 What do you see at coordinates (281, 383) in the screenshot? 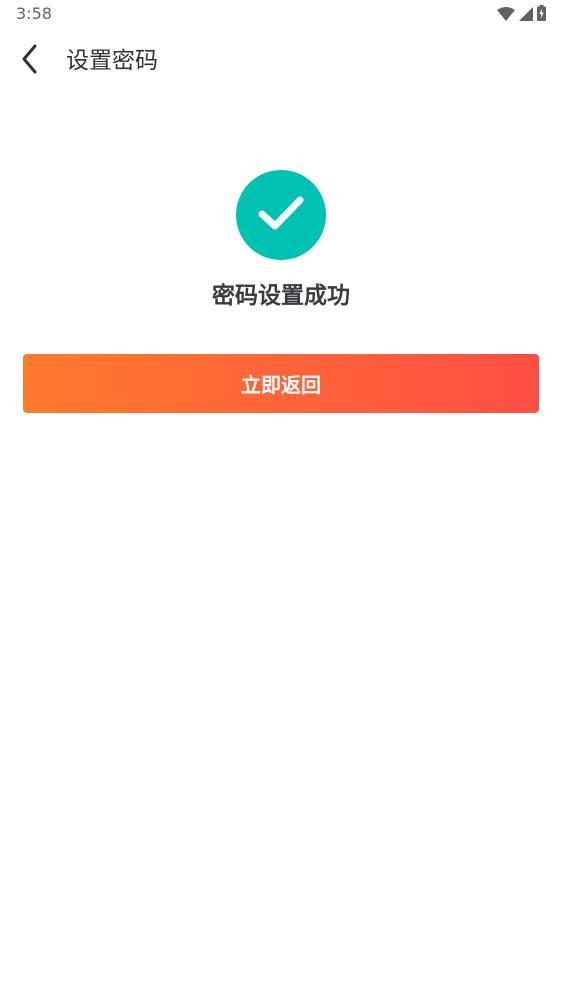
I see `return-button: 立即返回` at bounding box center [281, 383].